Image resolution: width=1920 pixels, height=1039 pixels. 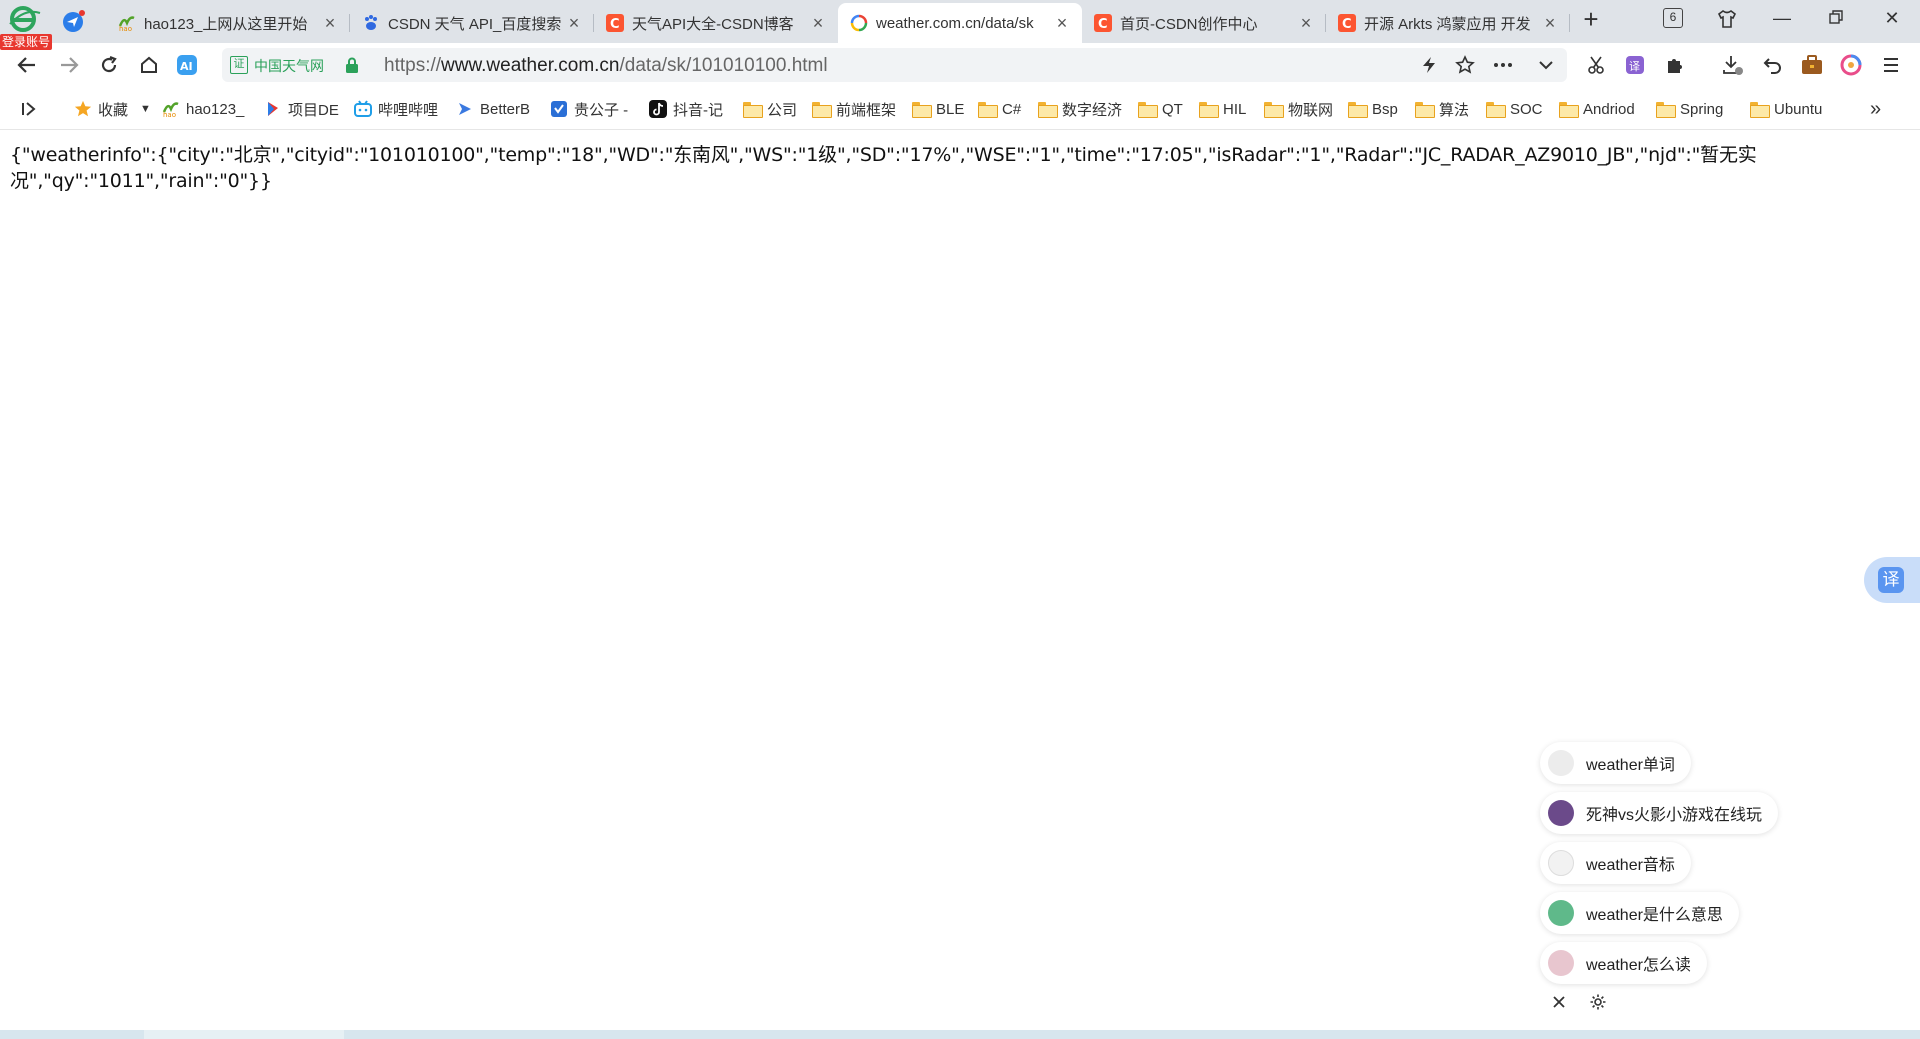 What do you see at coordinates (938, 109) in the screenshot?
I see `bookmark-folder-ble: BLE` at bounding box center [938, 109].